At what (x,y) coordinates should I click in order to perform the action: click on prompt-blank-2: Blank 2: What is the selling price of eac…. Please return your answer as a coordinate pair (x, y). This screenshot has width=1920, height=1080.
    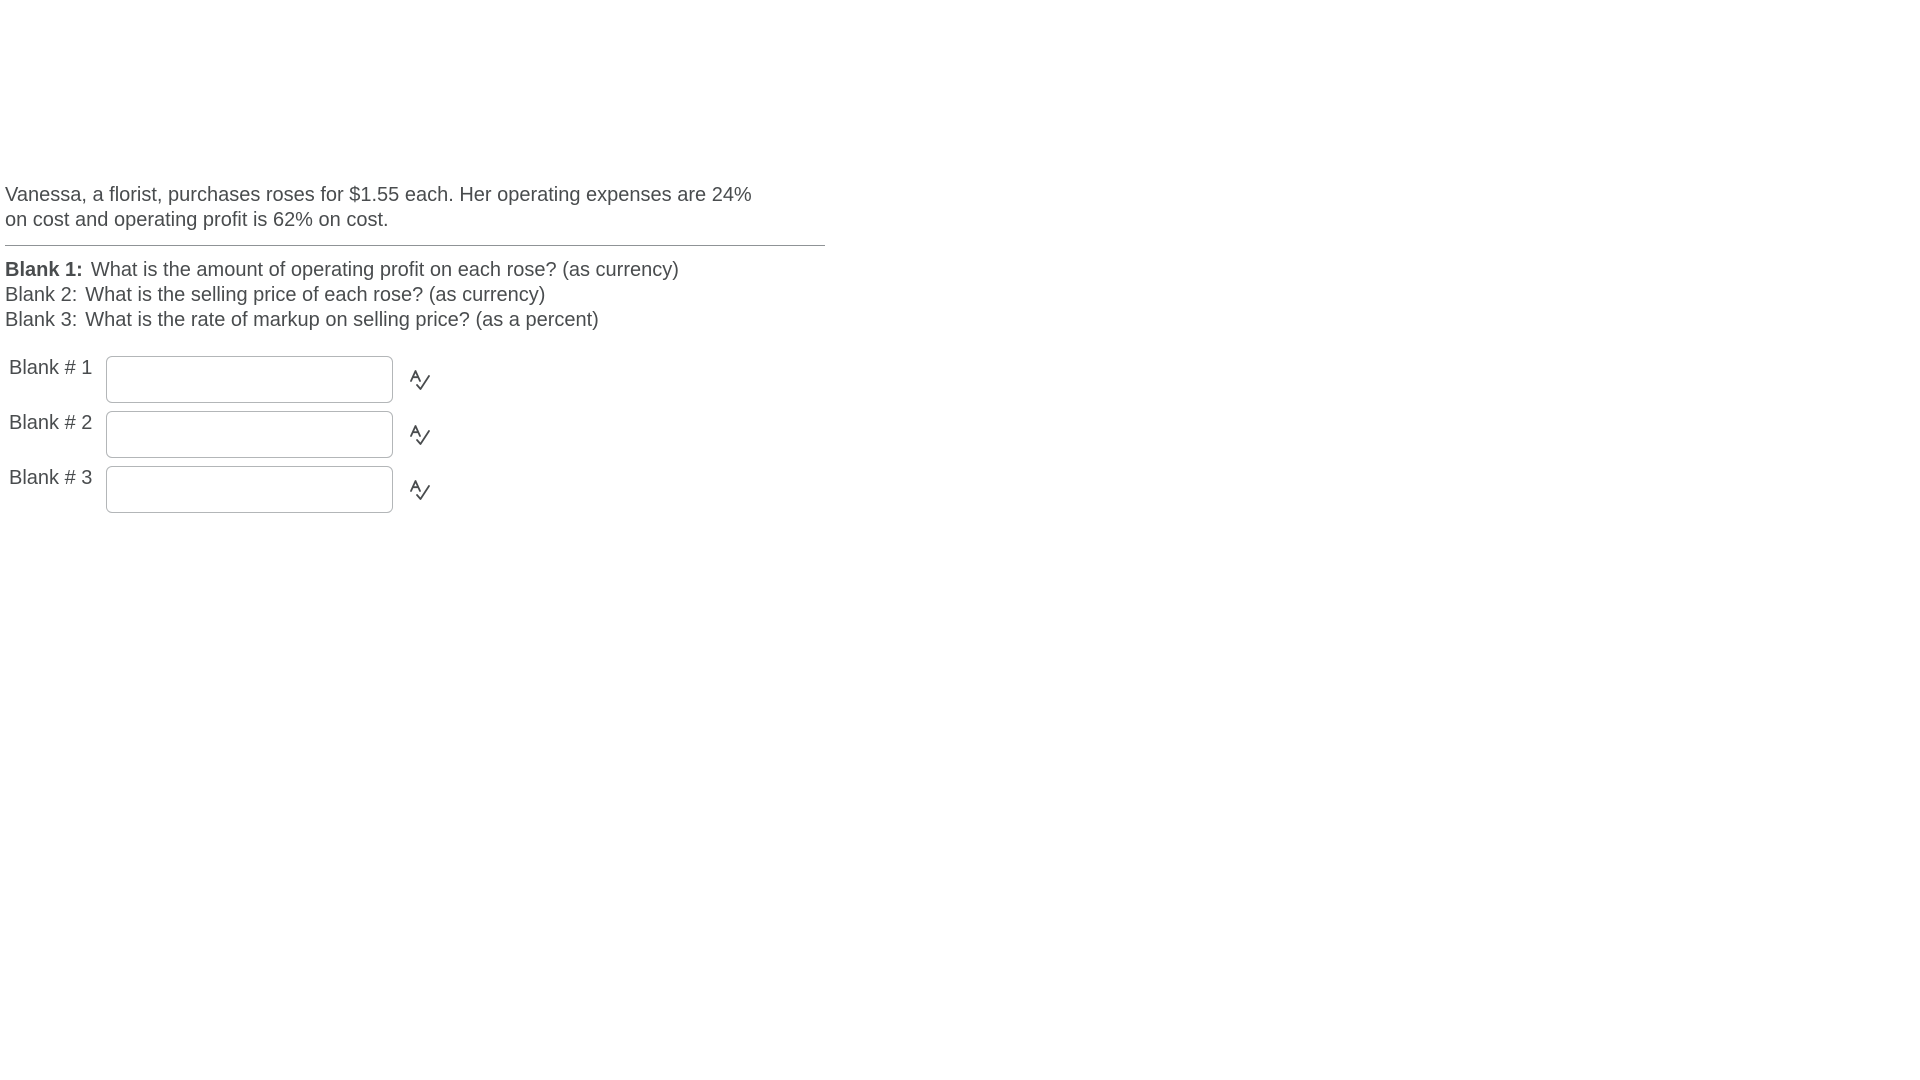
    Looking at the image, I should click on (415, 295).